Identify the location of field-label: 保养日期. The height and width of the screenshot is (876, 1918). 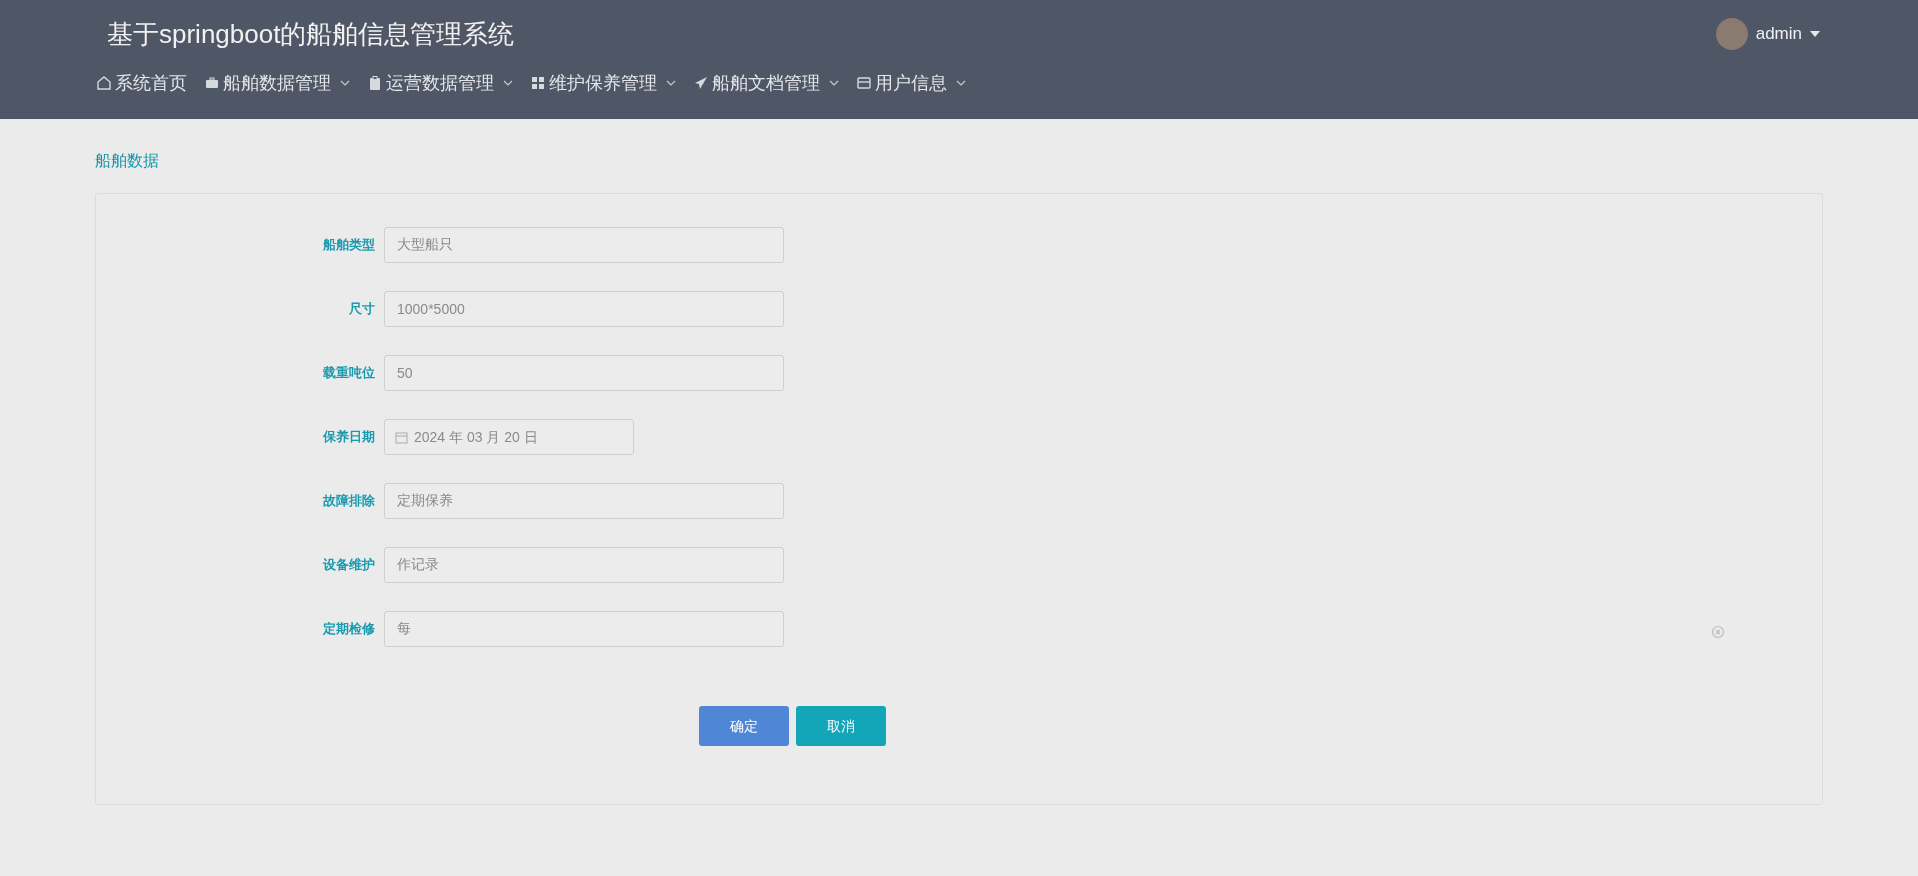
(348, 437).